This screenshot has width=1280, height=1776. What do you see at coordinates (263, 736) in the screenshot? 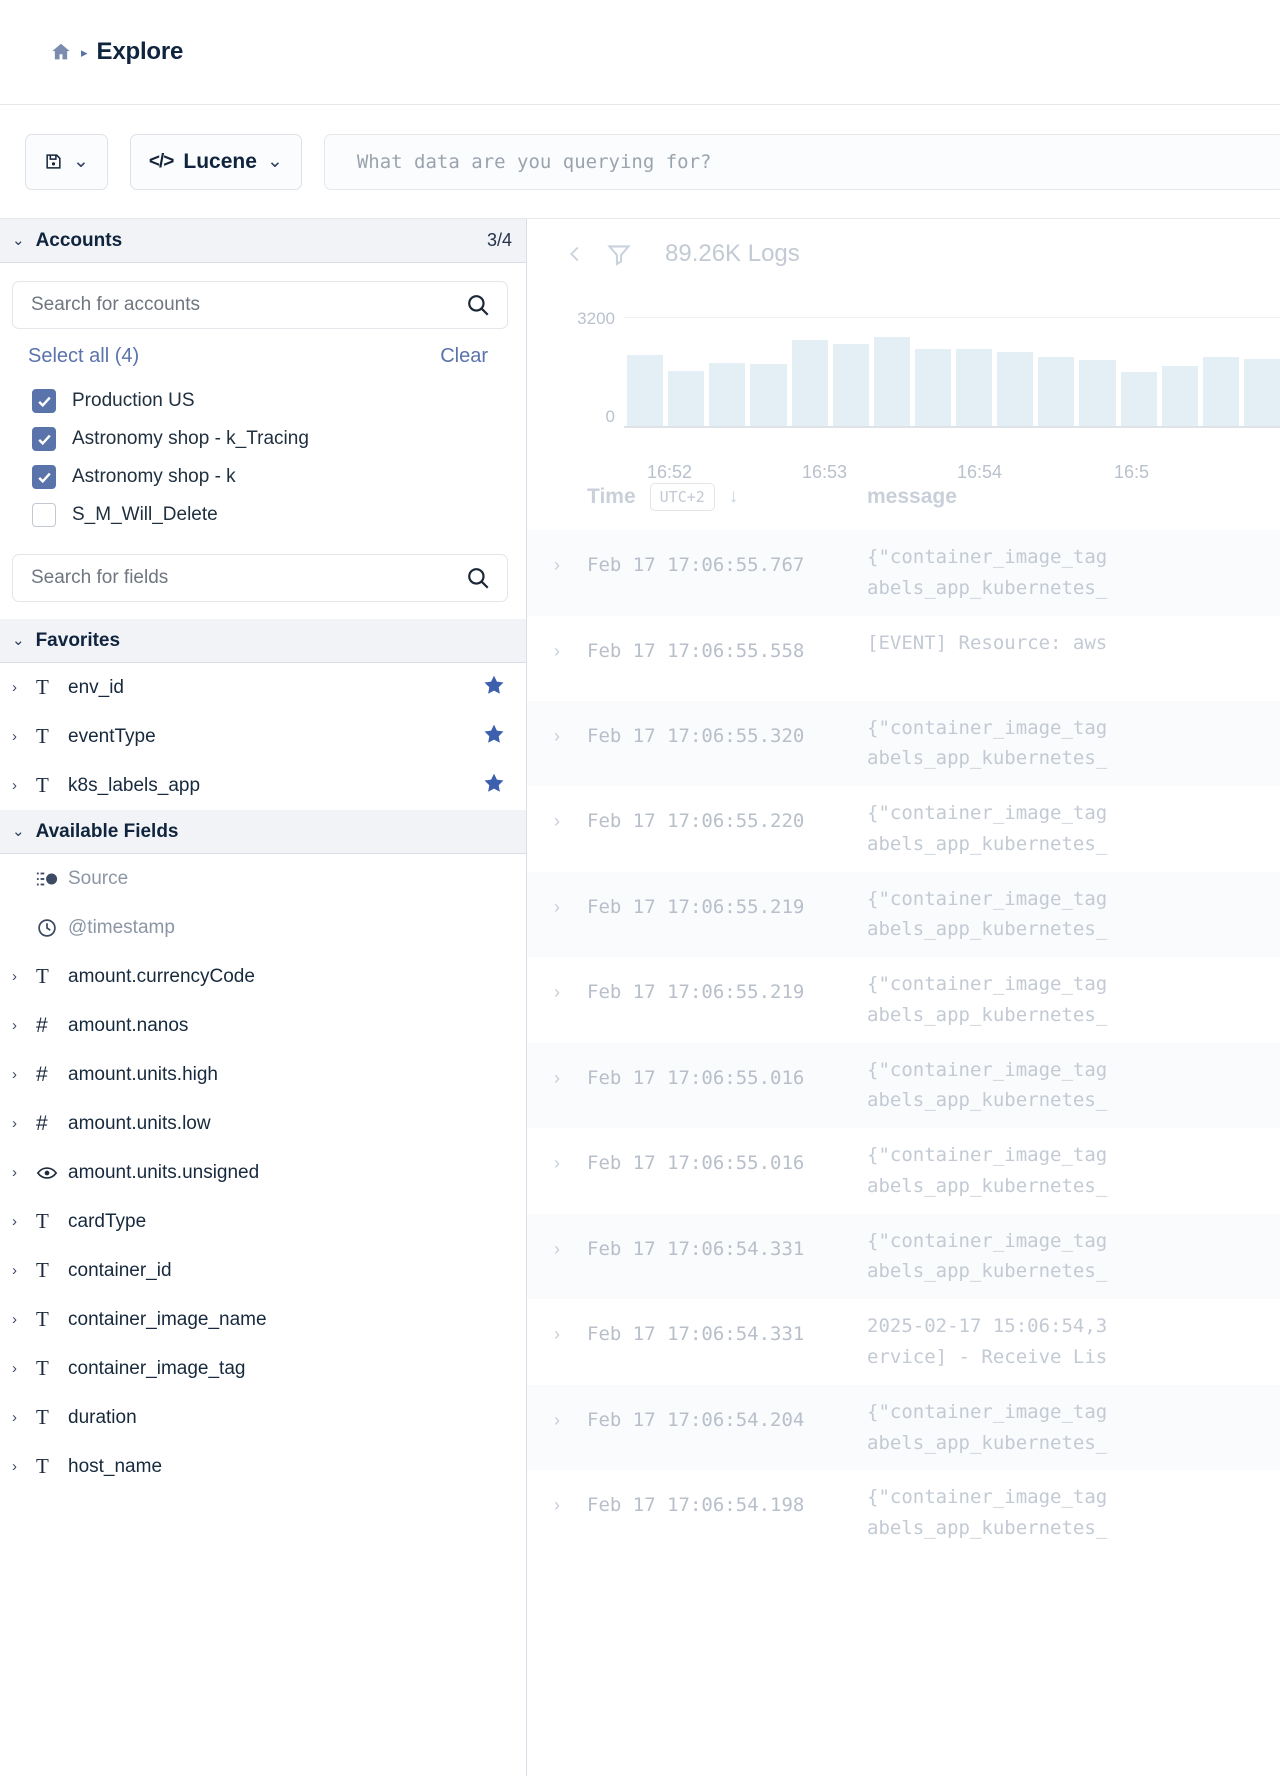
I see `field-row: › T eventType` at bounding box center [263, 736].